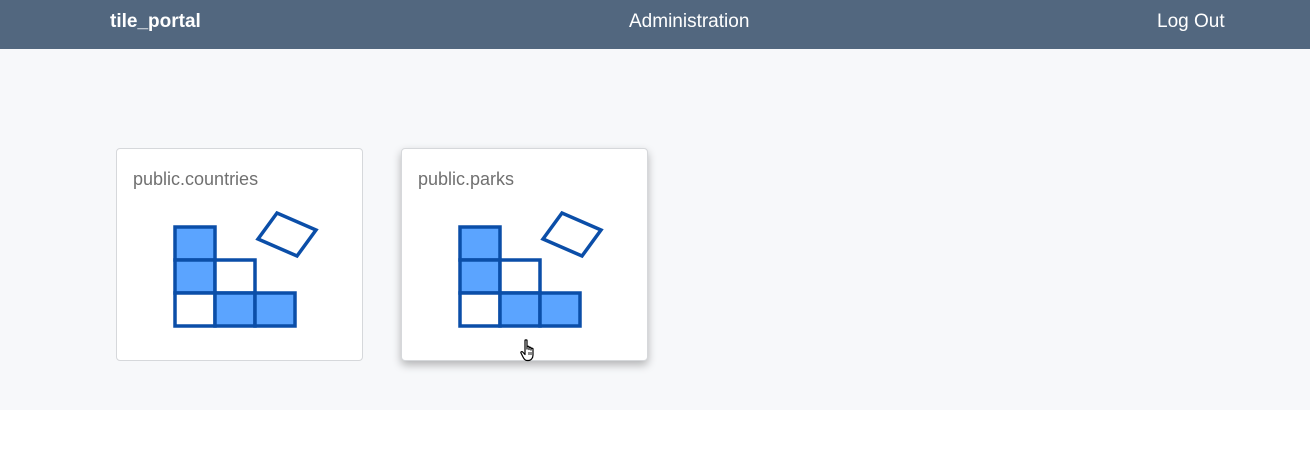  Describe the element at coordinates (1191, 22) in the screenshot. I see `nav-logout-link: Log Out` at that location.